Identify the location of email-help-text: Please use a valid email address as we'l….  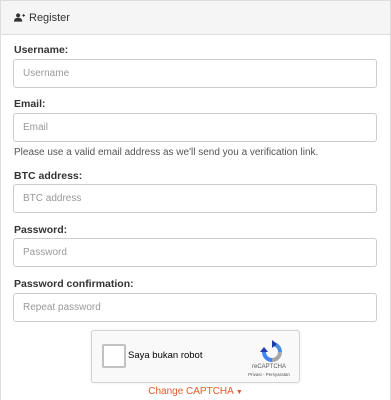
(166, 152).